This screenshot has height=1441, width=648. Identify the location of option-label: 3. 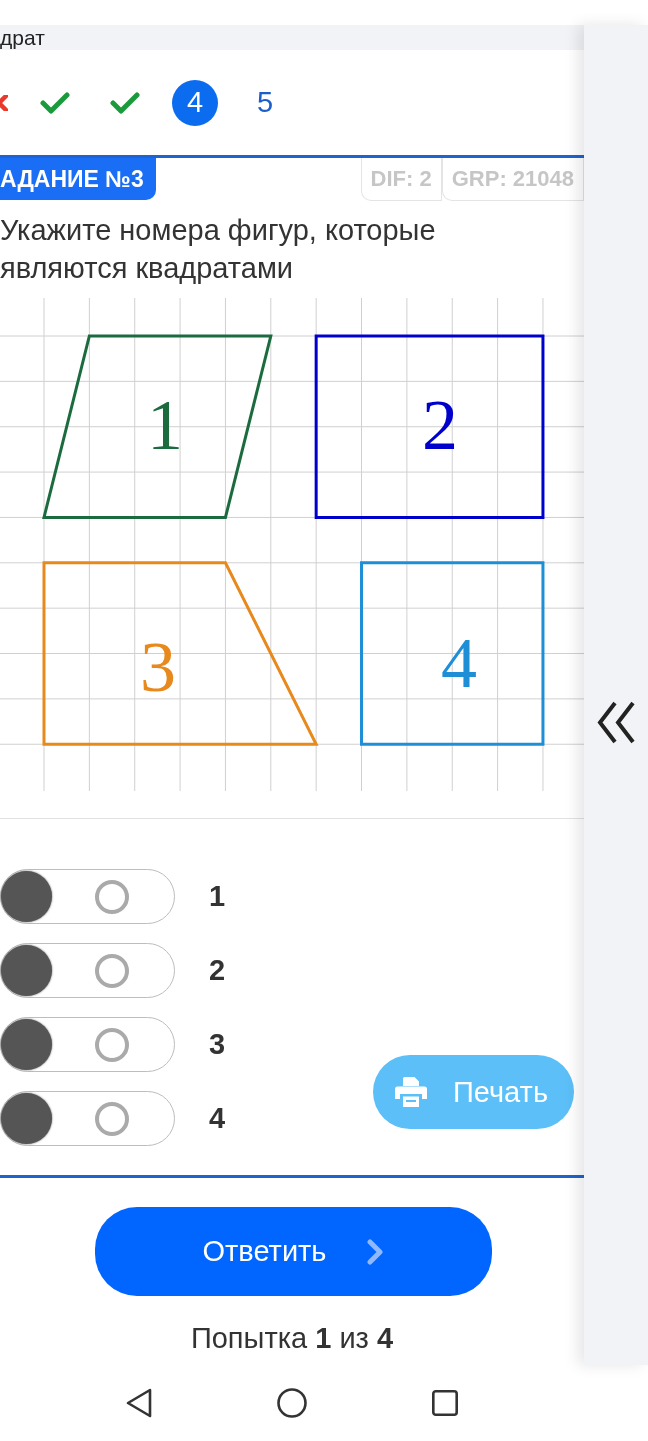
(217, 1044).